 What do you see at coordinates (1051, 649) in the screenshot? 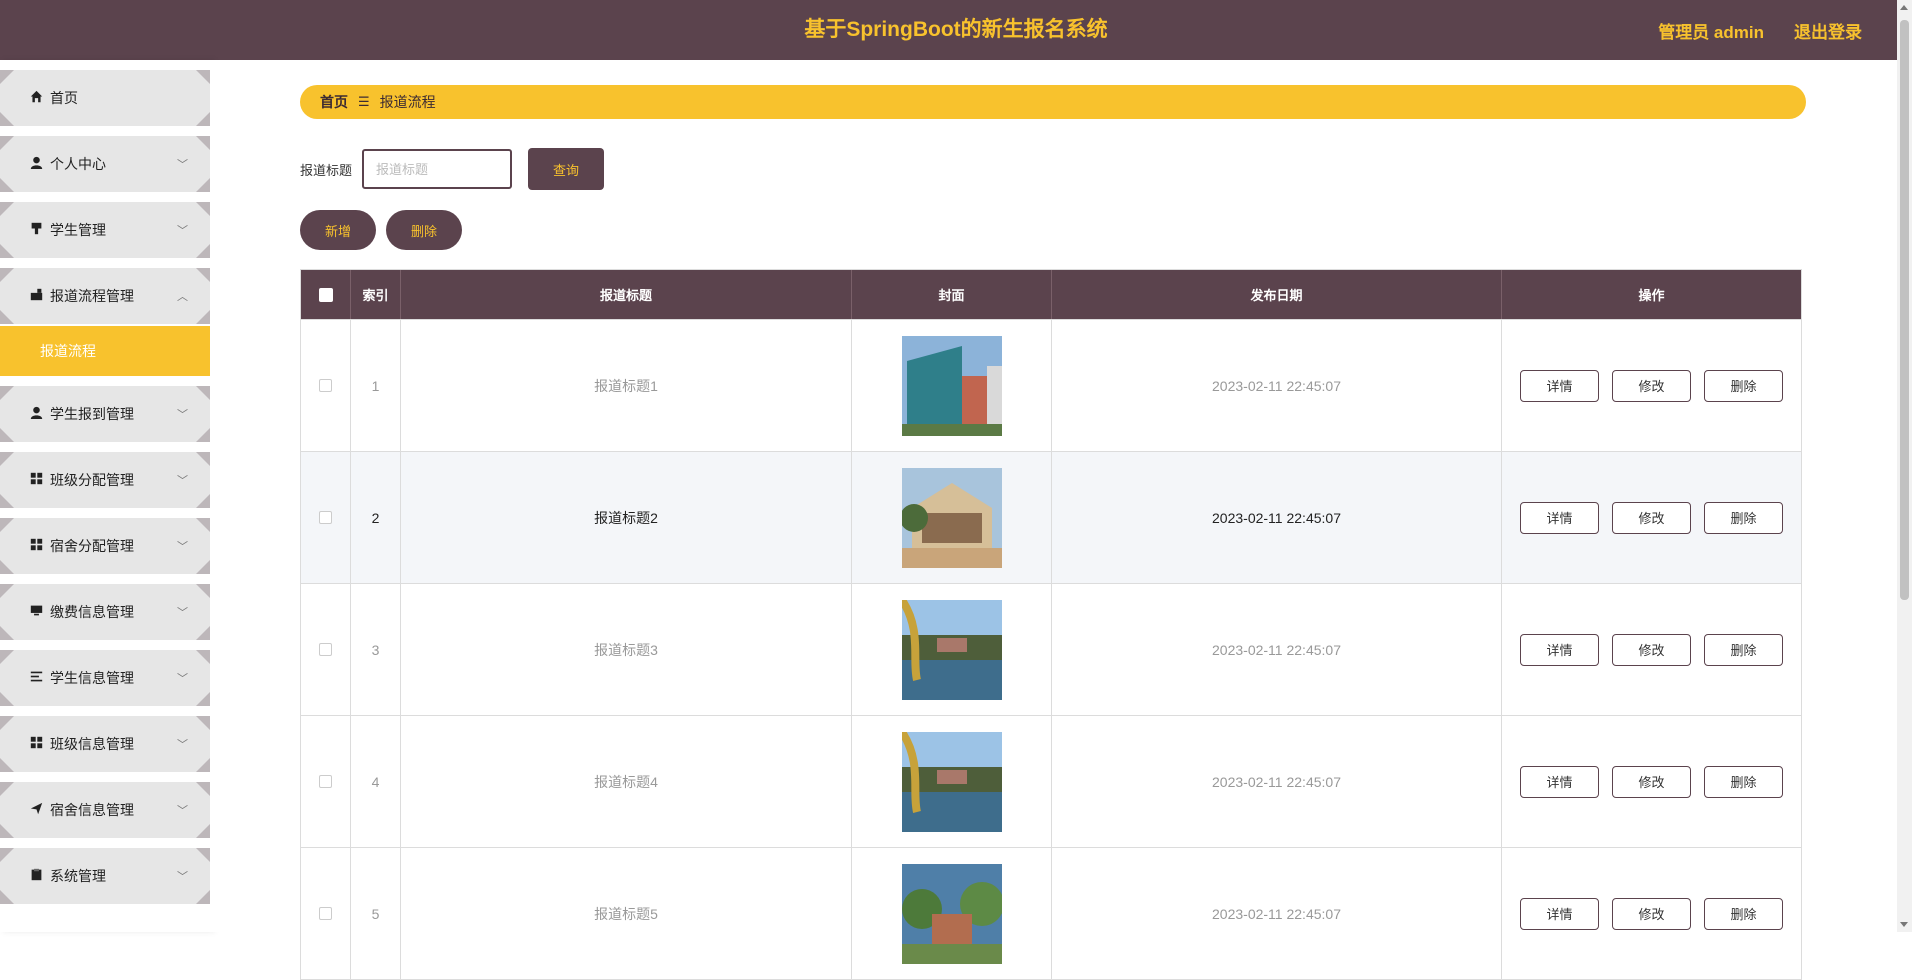
I see `table-row: 3 报道标题3 2023-02-11 22:45:07 详情 修改 删除` at bounding box center [1051, 649].